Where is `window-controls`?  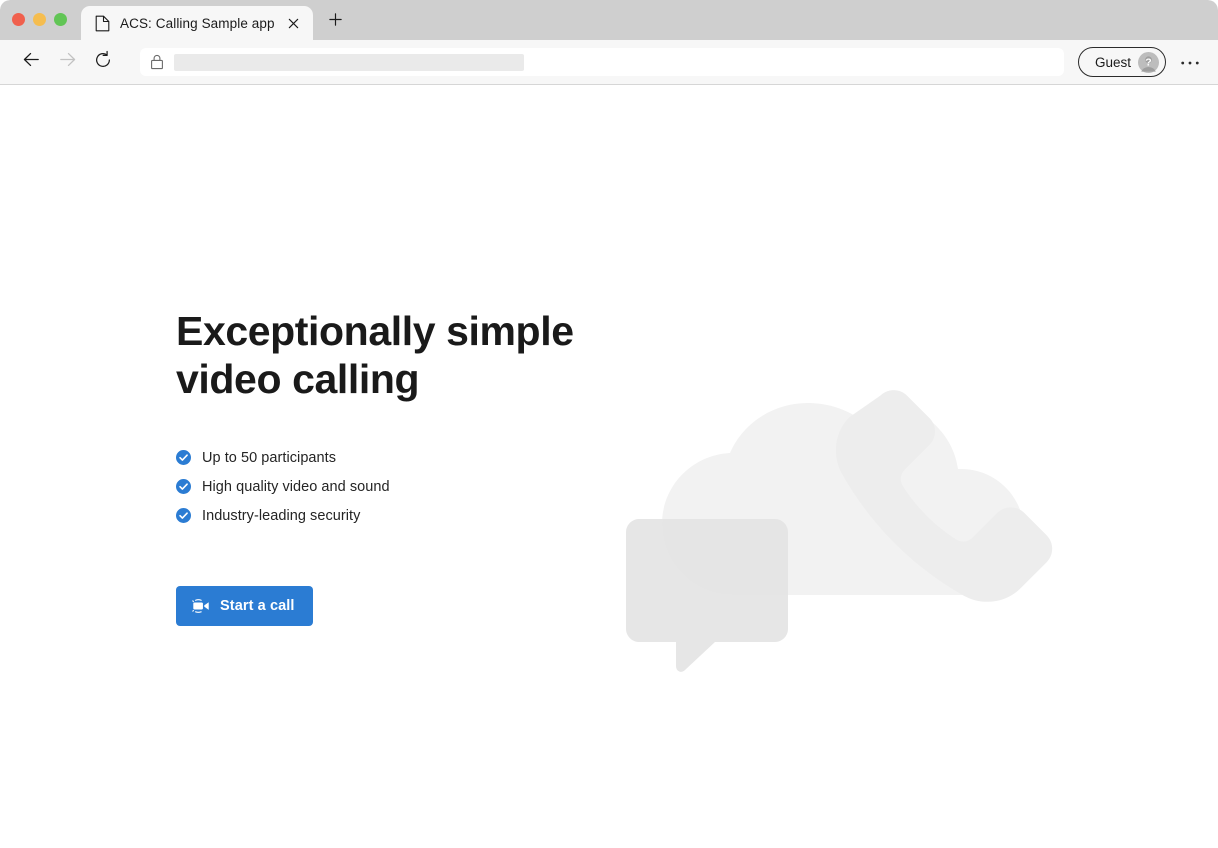 window-controls is located at coordinates (39, 20).